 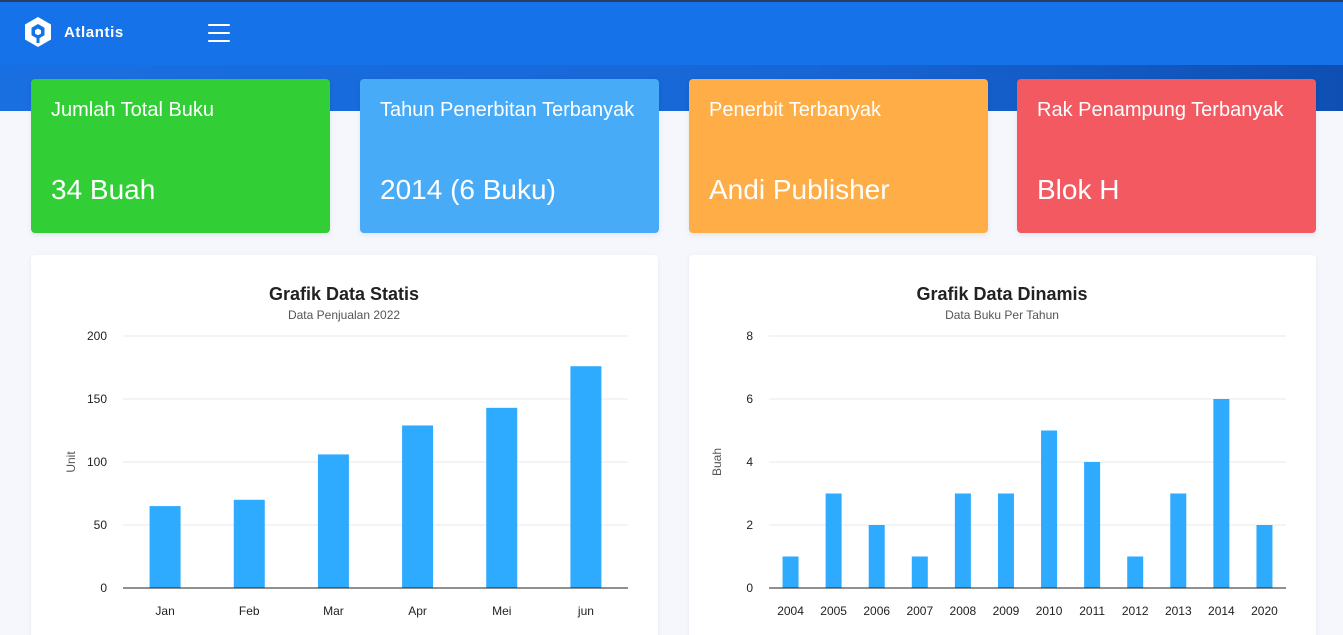 What do you see at coordinates (501, 611) in the screenshot?
I see `x-tick-label: Mei` at bounding box center [501, 611].